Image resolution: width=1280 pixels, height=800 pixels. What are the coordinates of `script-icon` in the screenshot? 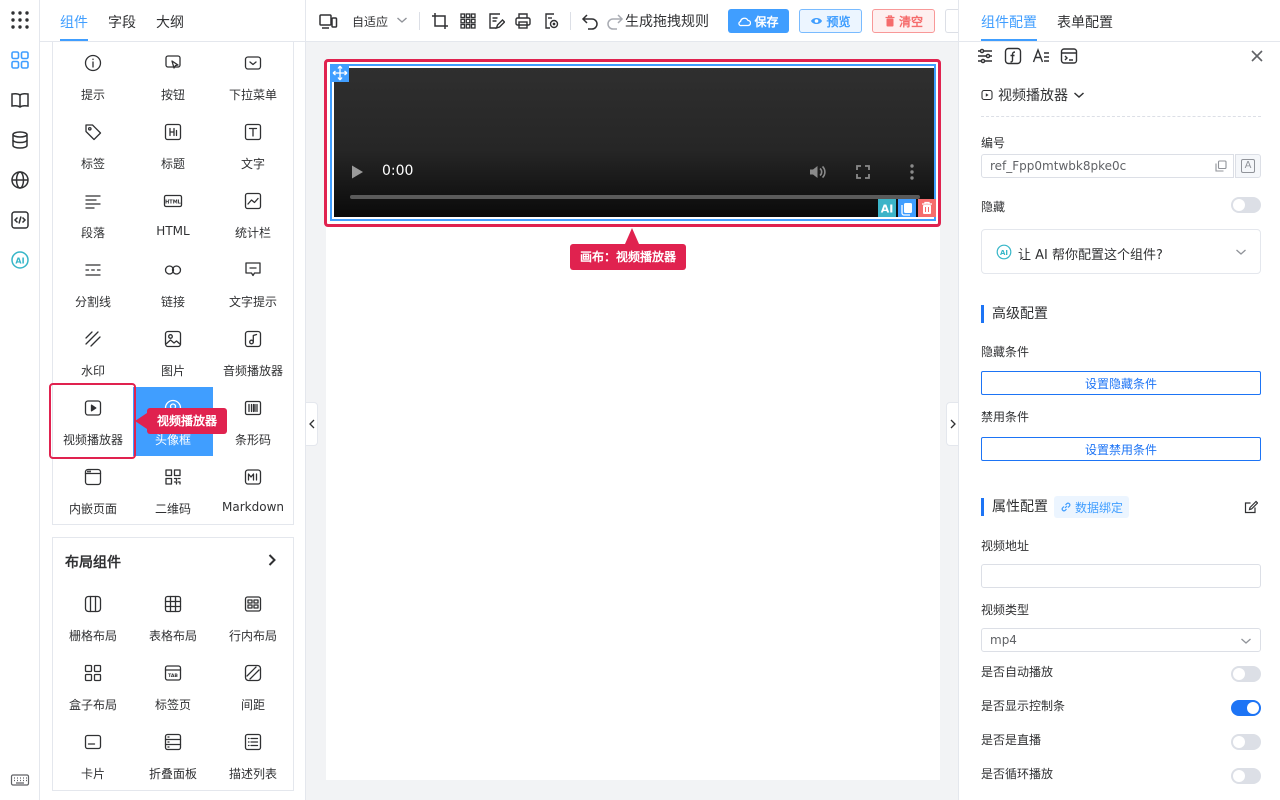 It's located at (1069, 56).